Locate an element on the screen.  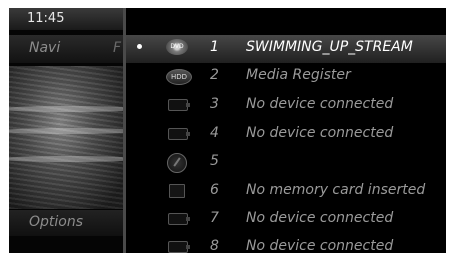
list-item: 7 No device connected is located at coordinates (286, 220).